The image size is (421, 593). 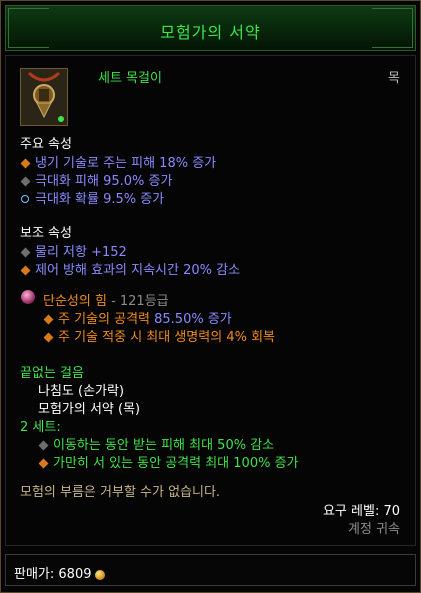 I want to click on primary-stat: 극대화 피해 95.0% 증가, so click(x=96, y=179).